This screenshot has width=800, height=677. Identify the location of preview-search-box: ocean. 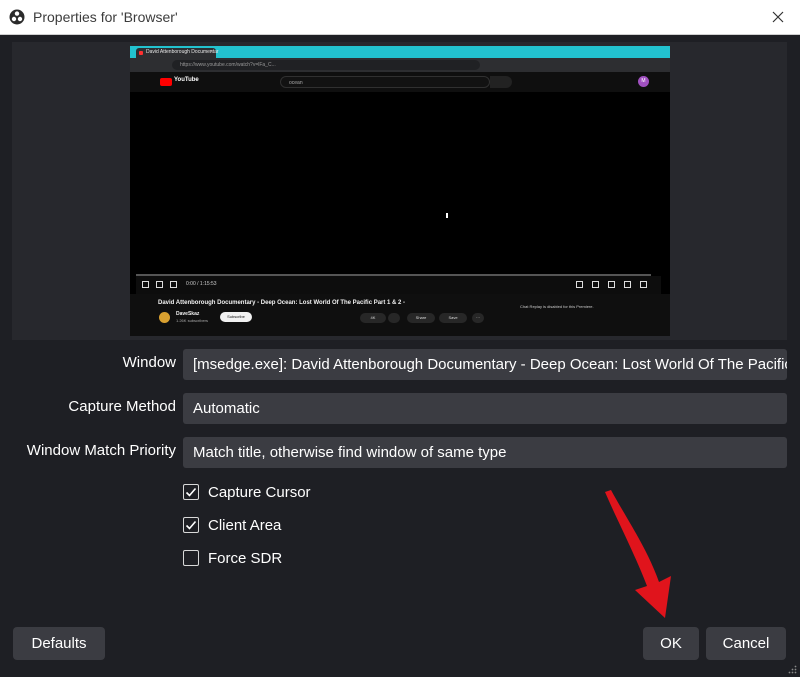
(385, 82).